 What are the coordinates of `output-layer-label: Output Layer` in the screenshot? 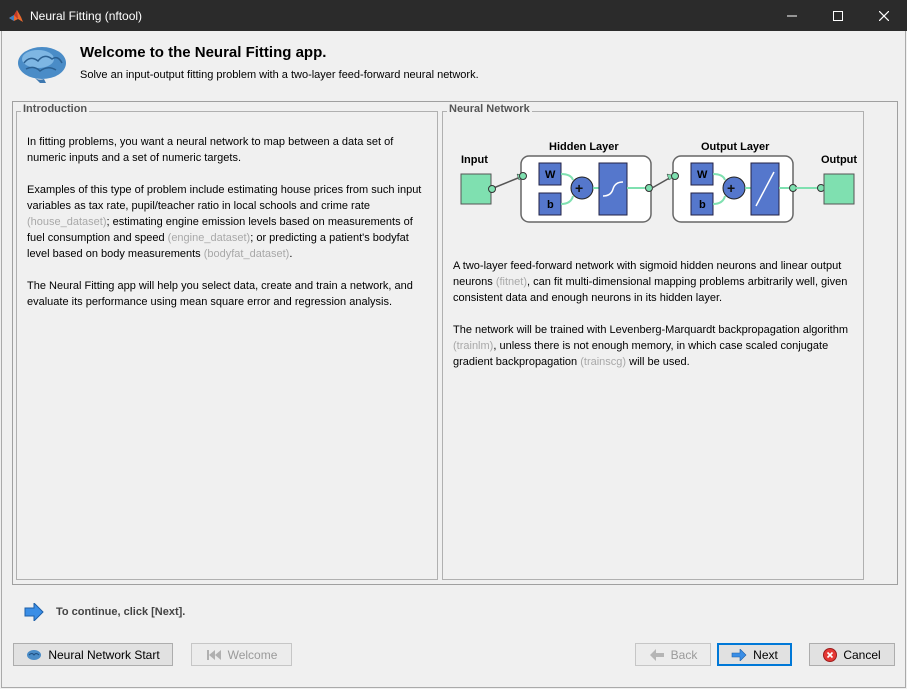 It's located at (735, 147).